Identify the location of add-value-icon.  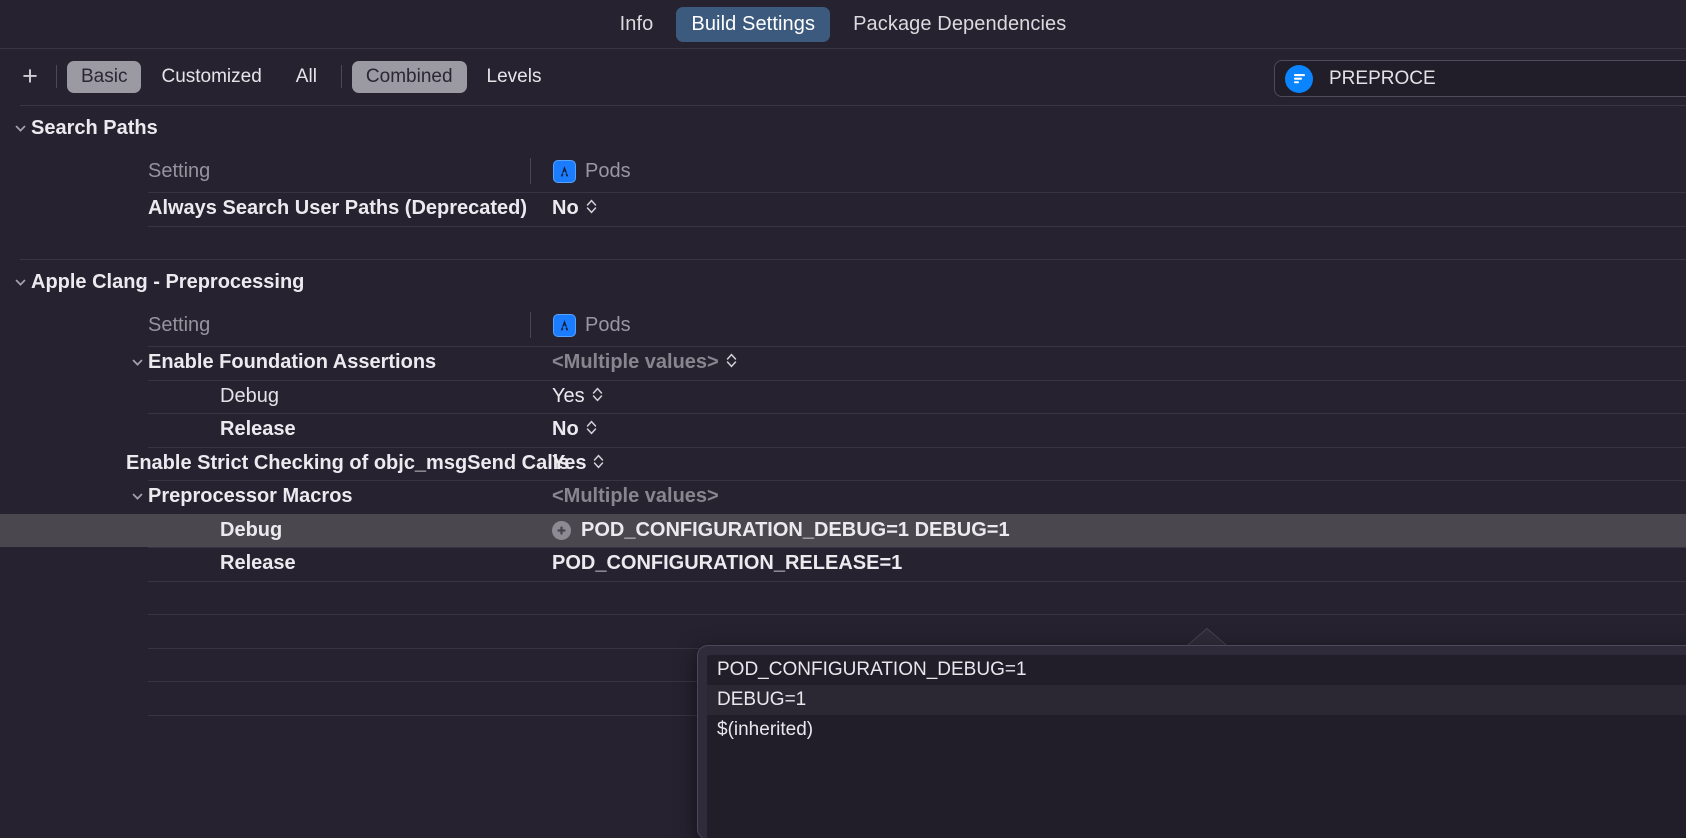
(561, 530).